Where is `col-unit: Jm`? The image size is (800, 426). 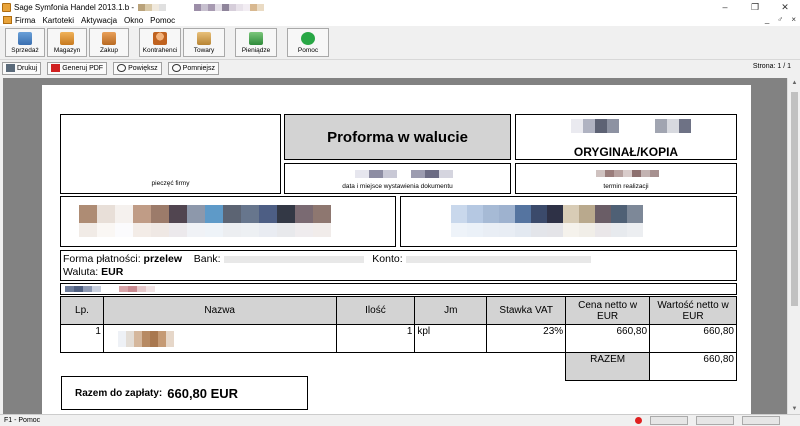 col-unit: Jm is located at coordinates (451, 310).